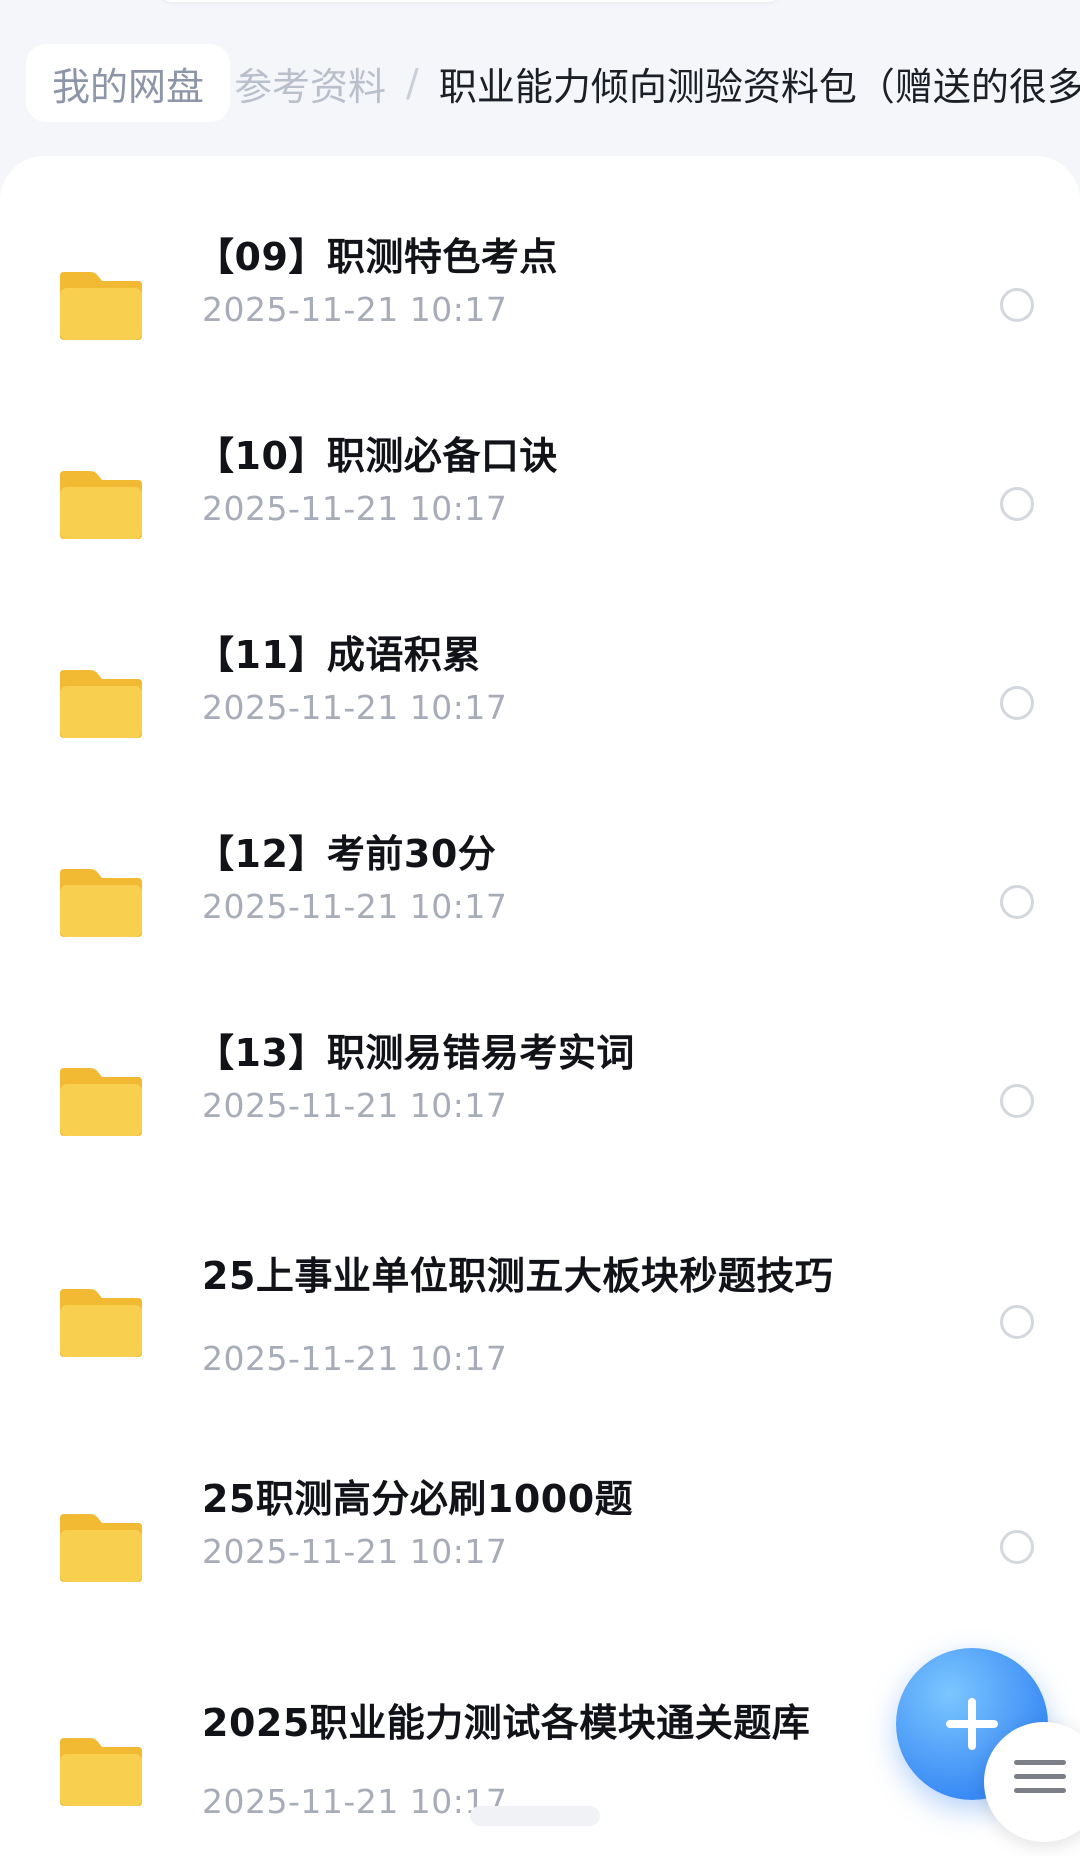 Image resolution: width=1080 pixels, height=1856 pixels. Describe the element at coordinates (128, 83) in the screenshot. I see `breadcrumb-root-link: 我的网盘` at that location.